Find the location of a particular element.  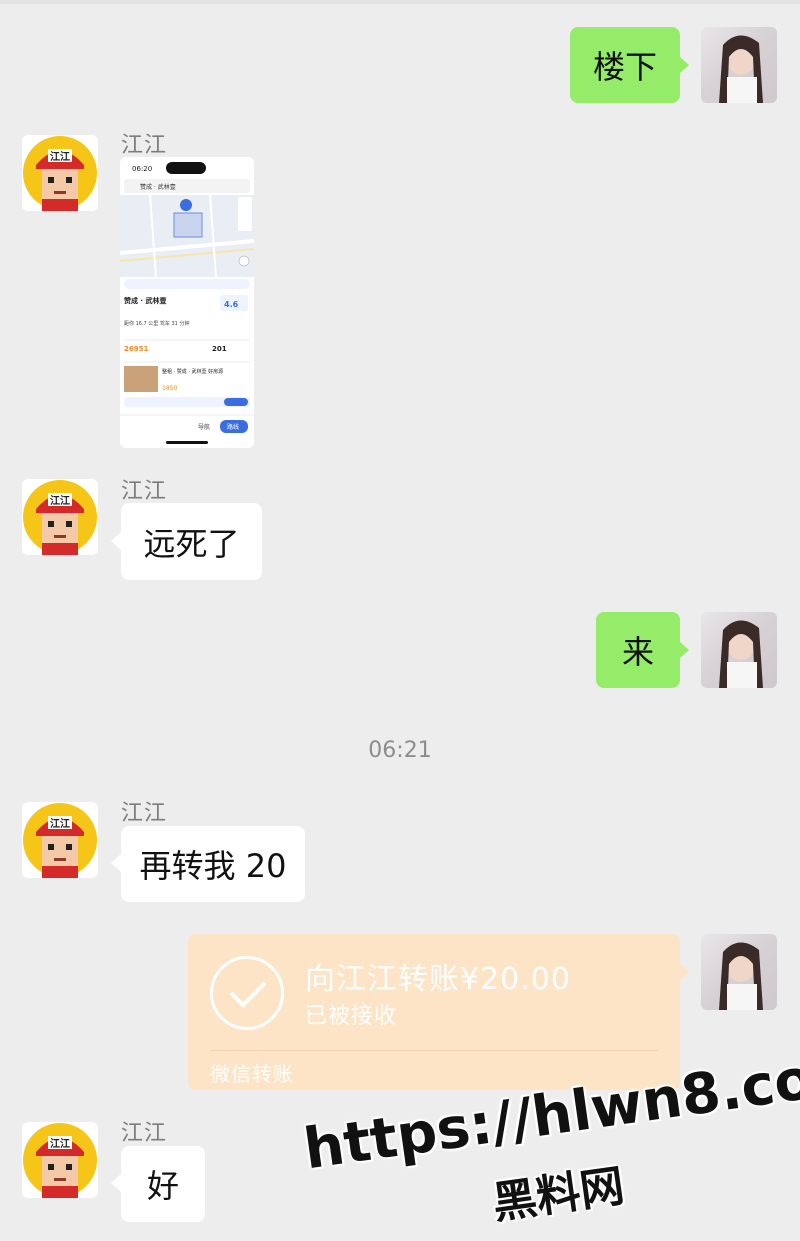

message-bubble-received: 再转我 20 is located at coordinates (213, 864).